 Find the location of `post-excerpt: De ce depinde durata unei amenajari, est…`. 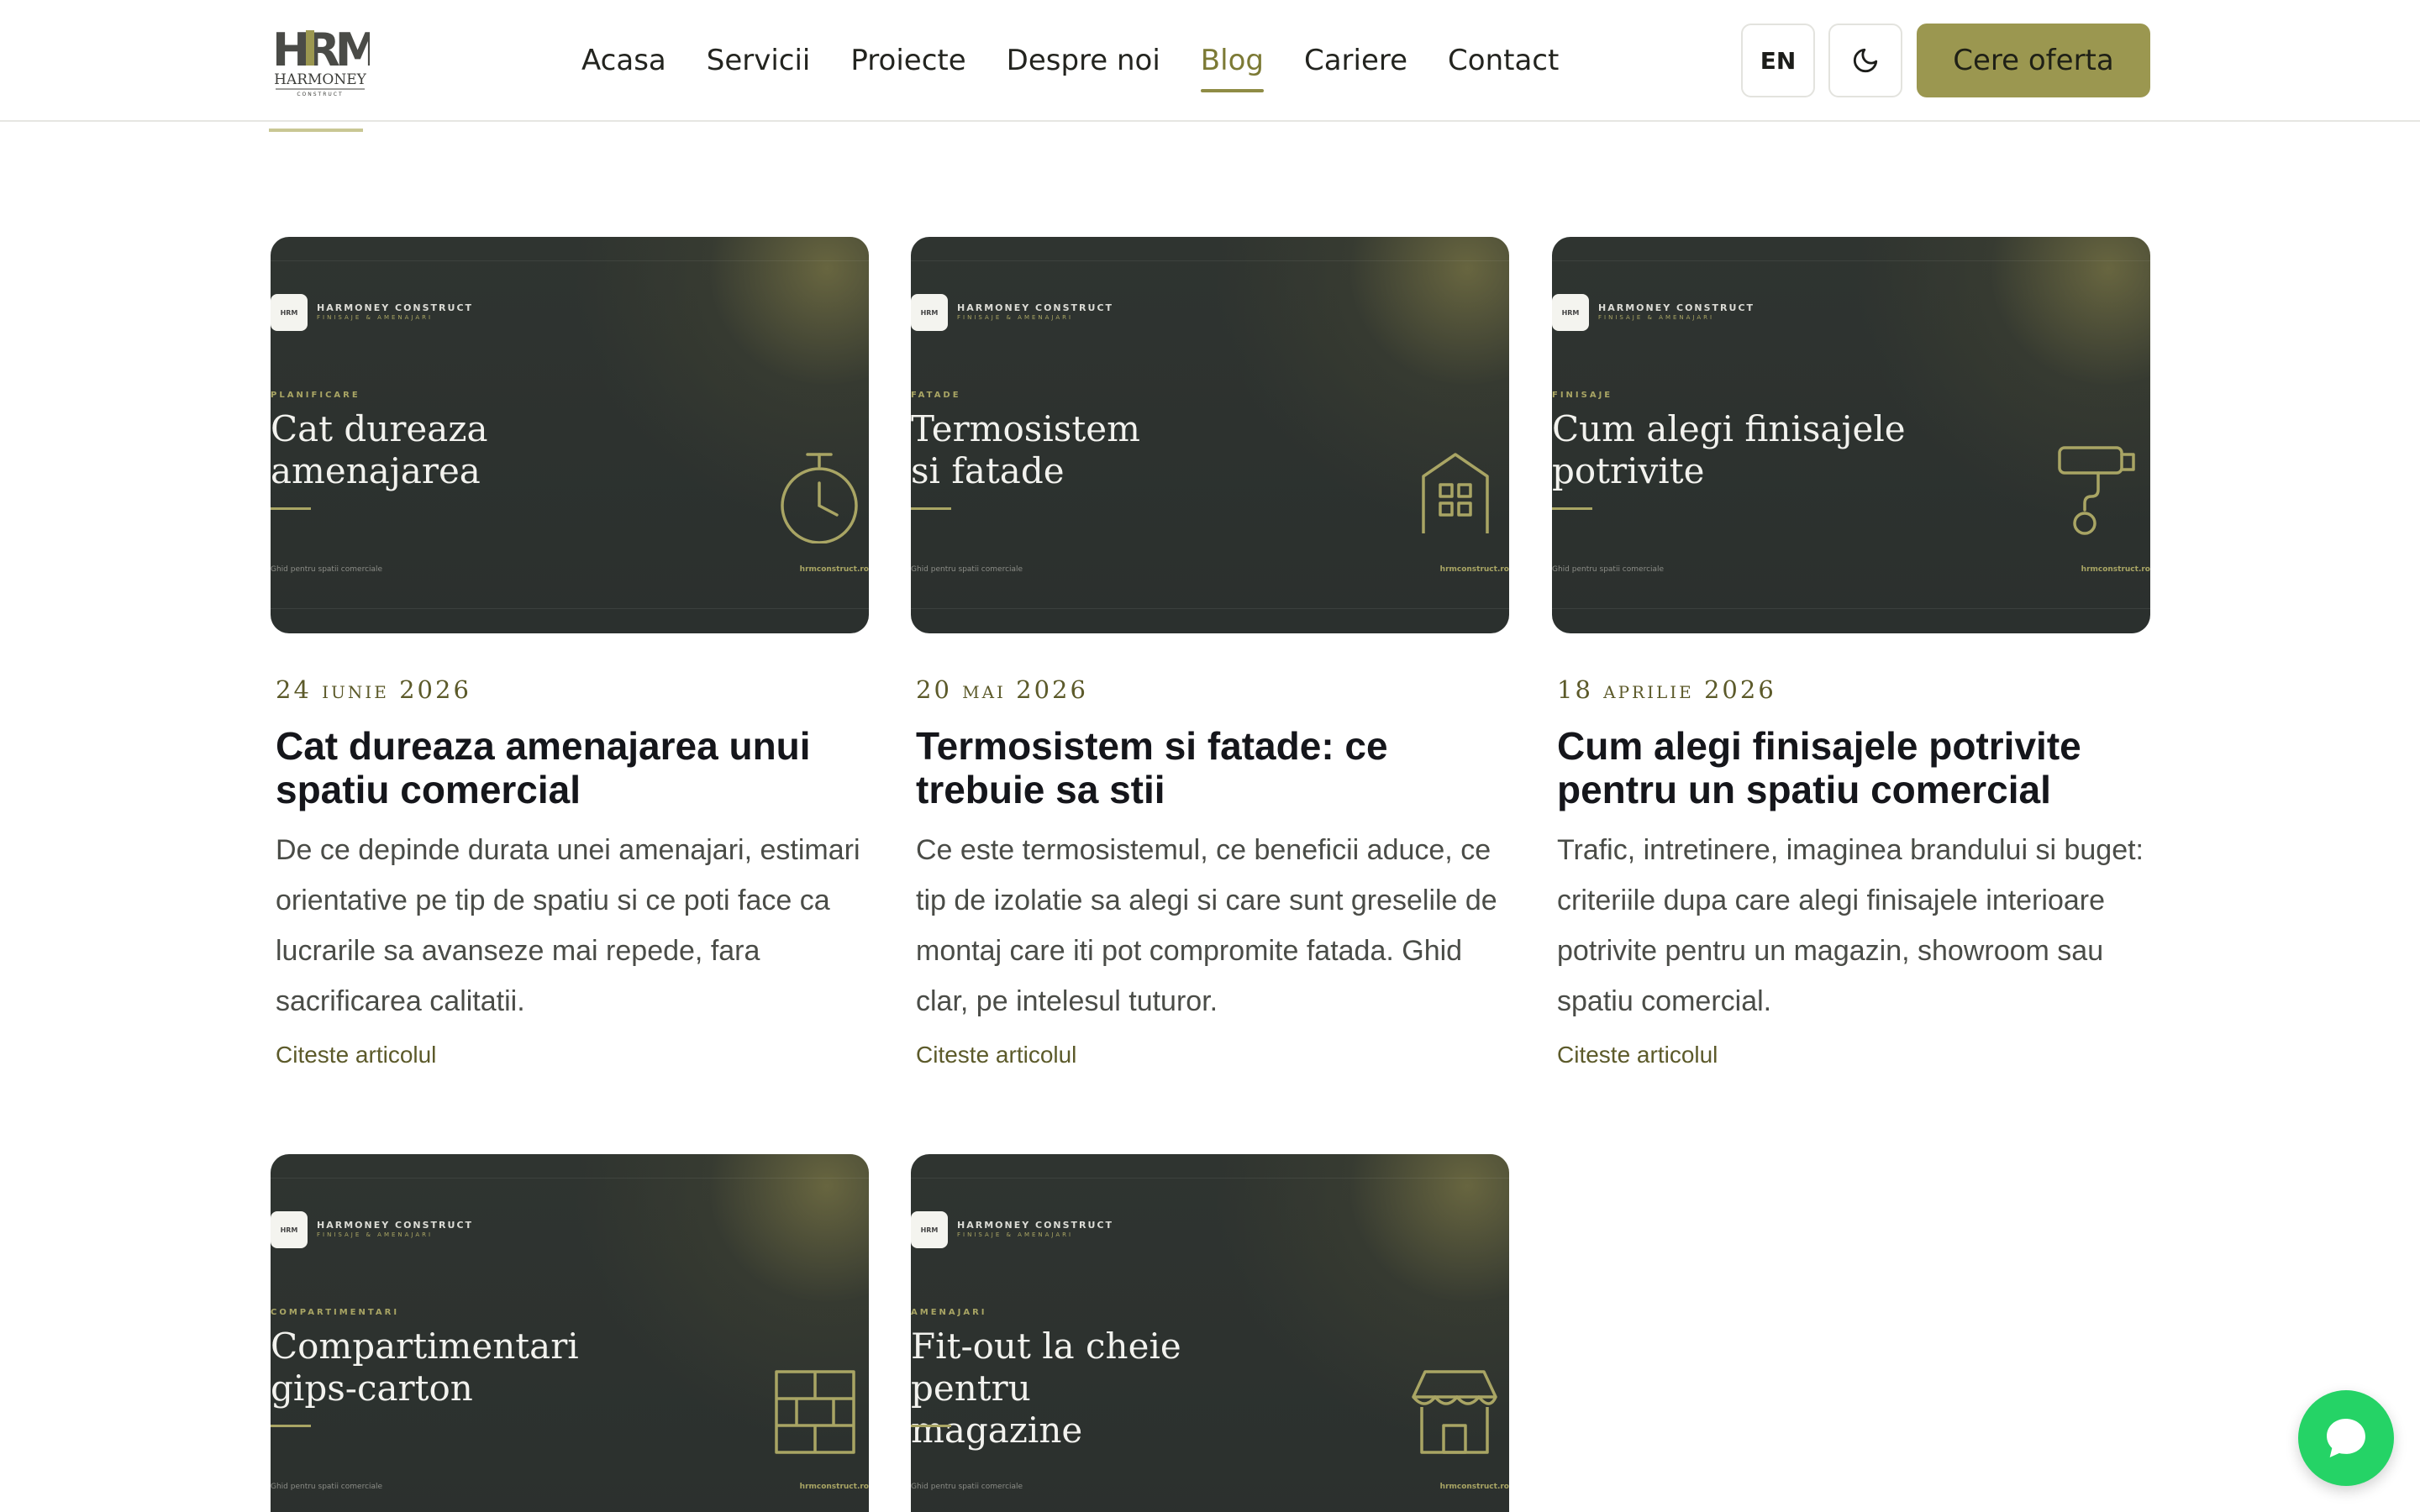

post-excerpt: De ce depinde durata unei amenajari, est… is located at coordinates (568, 925).